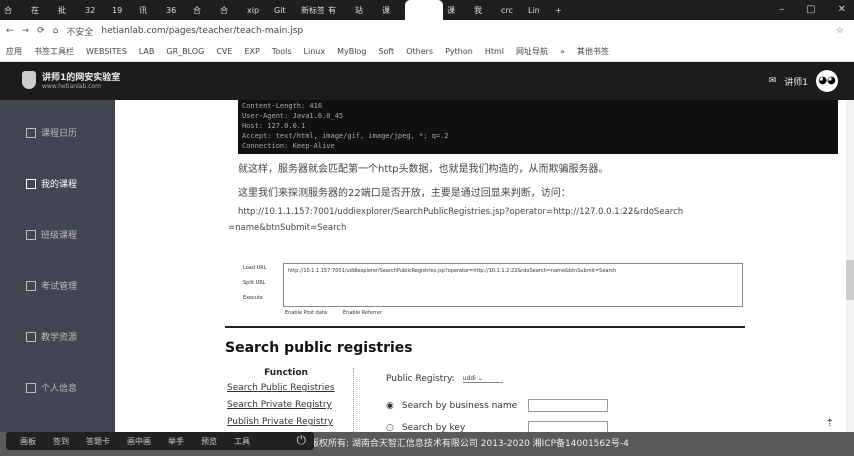 The image size is (854, 456). Describe the element at coordinates (185, 51) in the screenshot. I see `bookmark-item: GR_BLOG` at that location.